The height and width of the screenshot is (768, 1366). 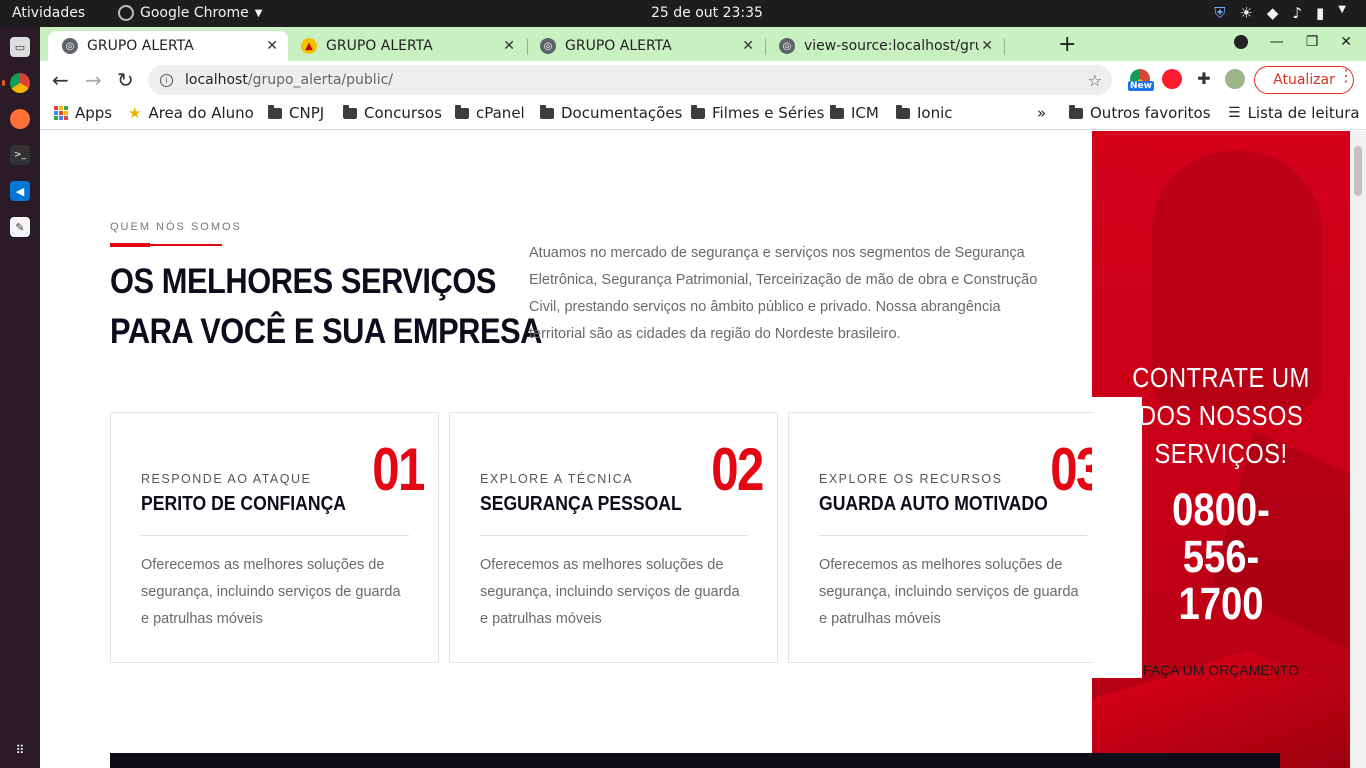 What do you see at coordinates (94, 113) in the screenshot?
I see `bookmark-label: Apps` at bounding box center [94, 113].